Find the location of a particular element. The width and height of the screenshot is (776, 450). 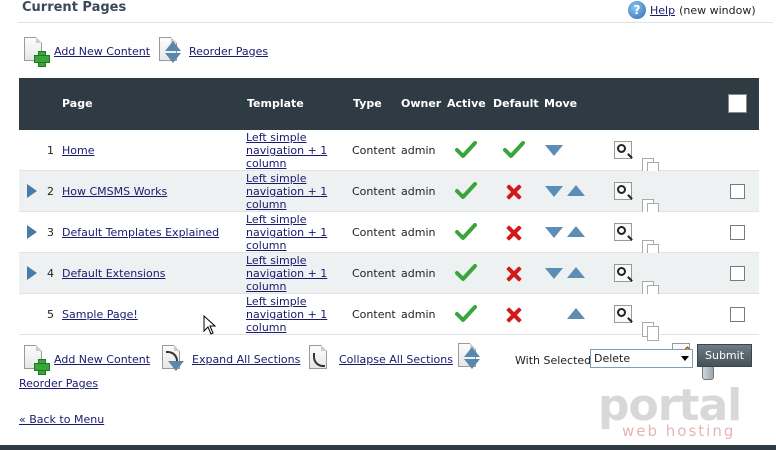

reorder-icon-bottom is located at coordinates (468, 357).